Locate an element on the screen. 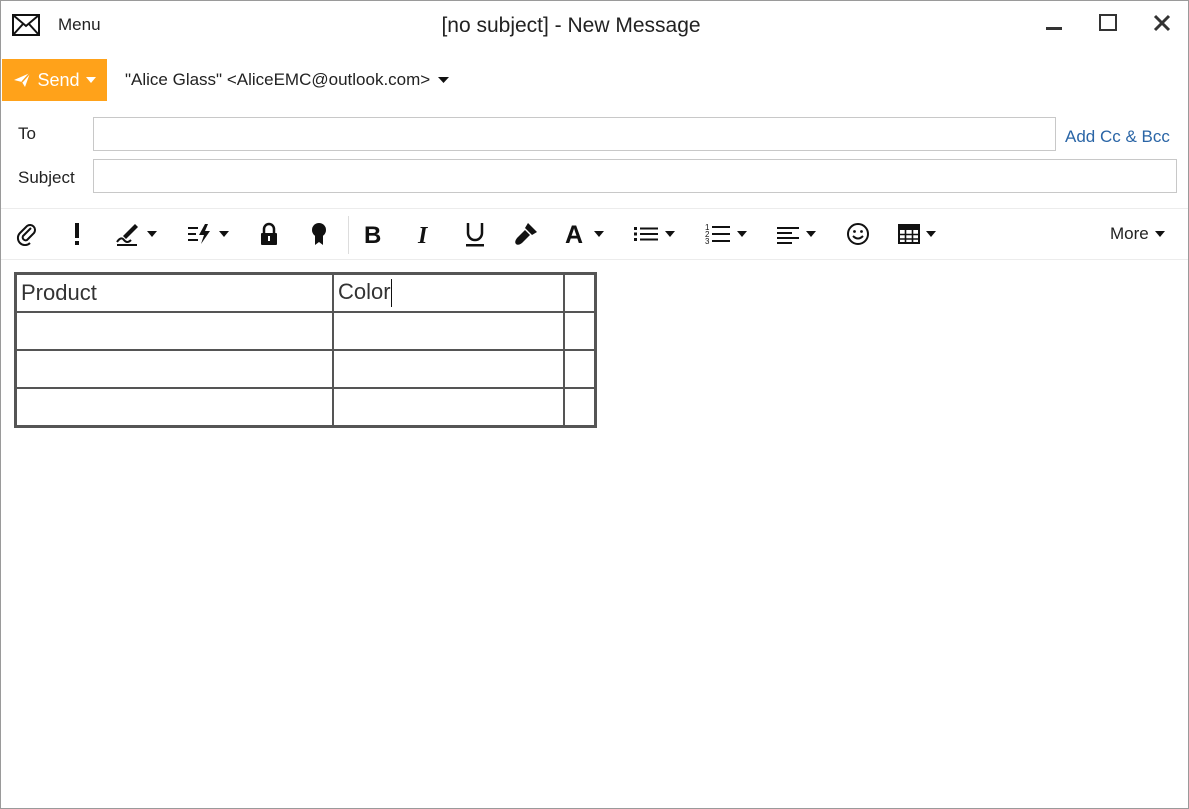 The height and width of the screenshot is (809, 1189). attach-button is located at coordinates (27, 234).